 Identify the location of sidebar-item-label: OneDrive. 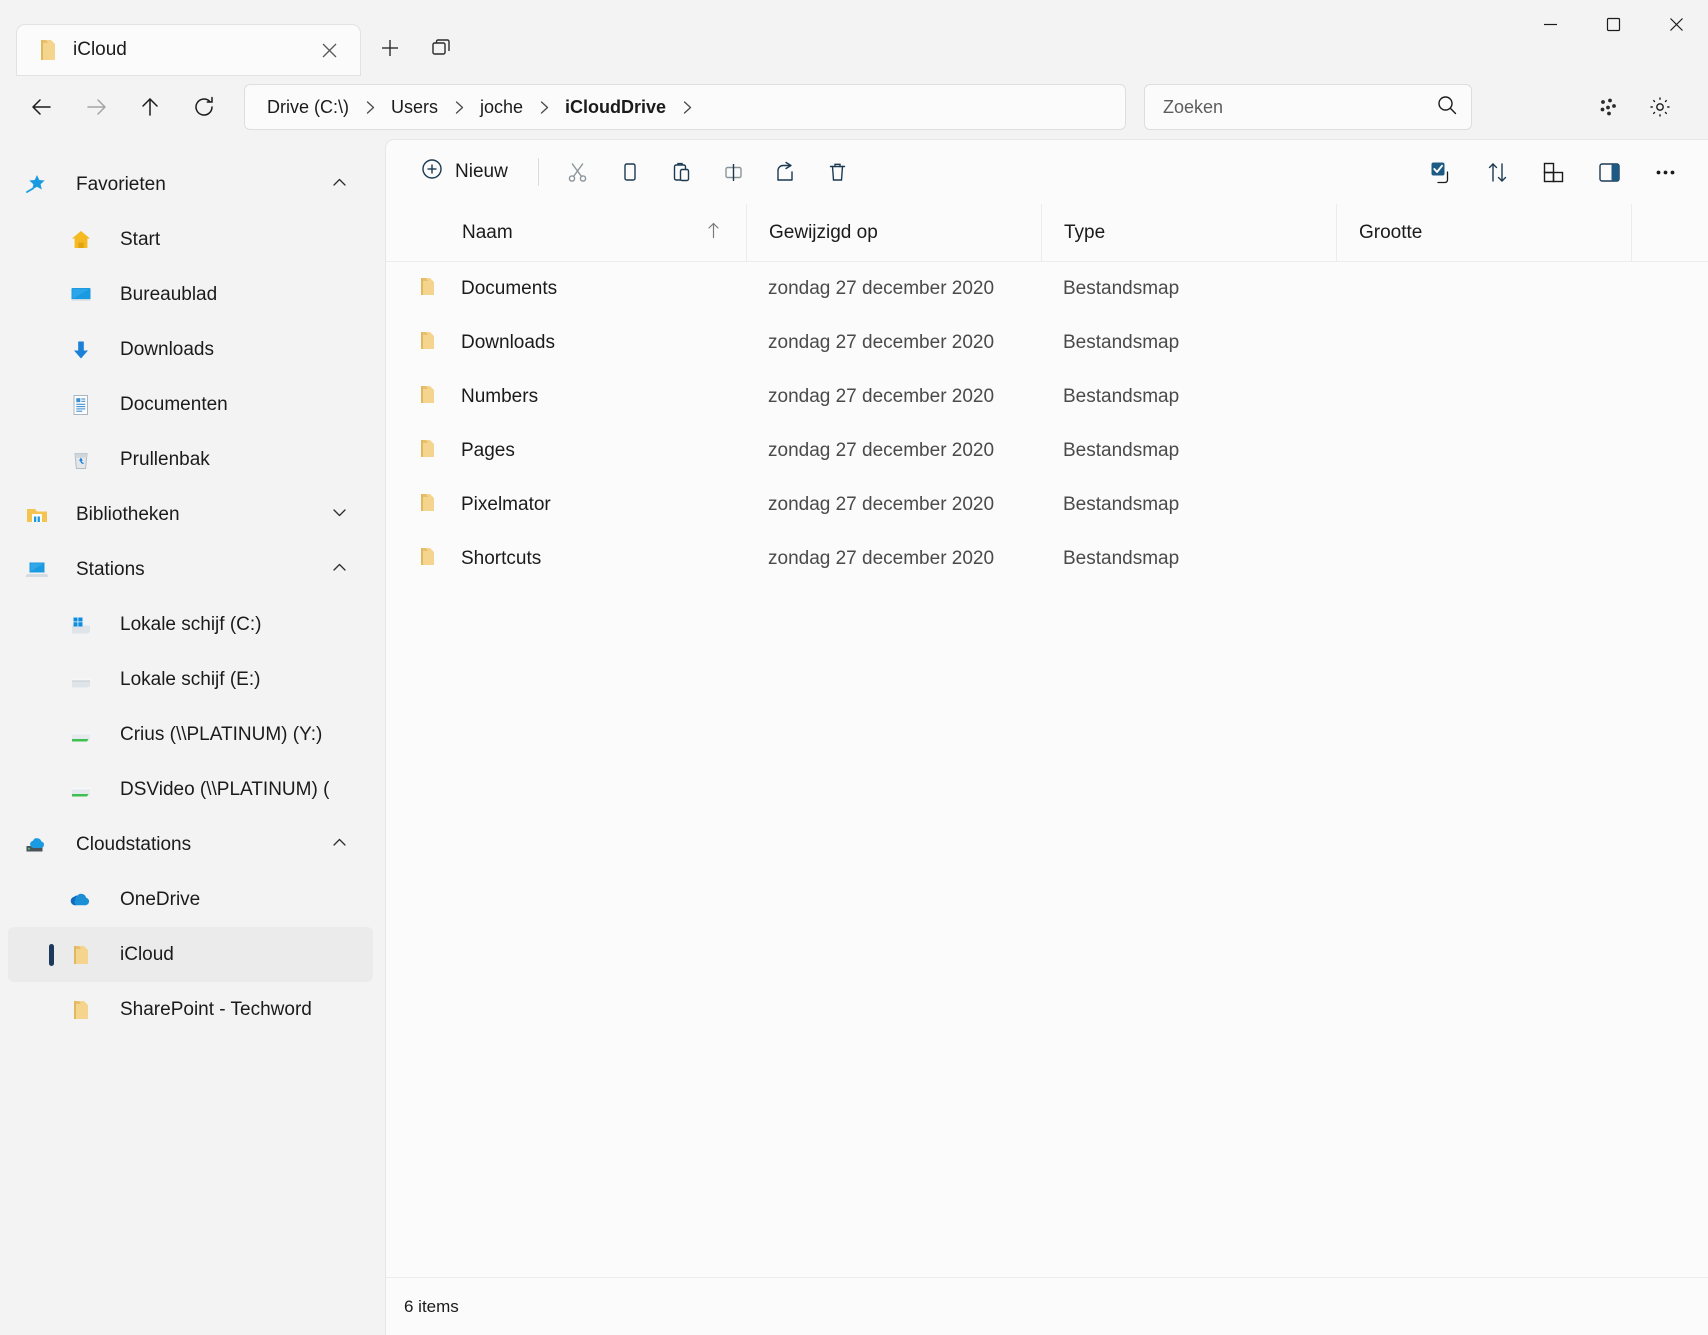
(160, 899).